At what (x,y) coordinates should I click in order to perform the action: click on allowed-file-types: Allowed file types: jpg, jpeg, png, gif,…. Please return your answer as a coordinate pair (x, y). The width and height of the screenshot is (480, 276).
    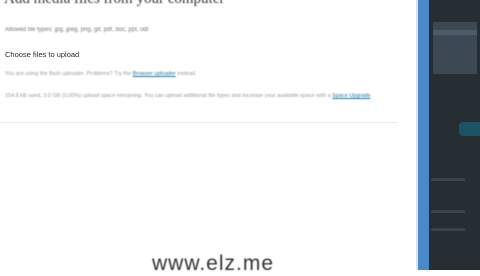
    Looking at the image, I should click on (77, 30).